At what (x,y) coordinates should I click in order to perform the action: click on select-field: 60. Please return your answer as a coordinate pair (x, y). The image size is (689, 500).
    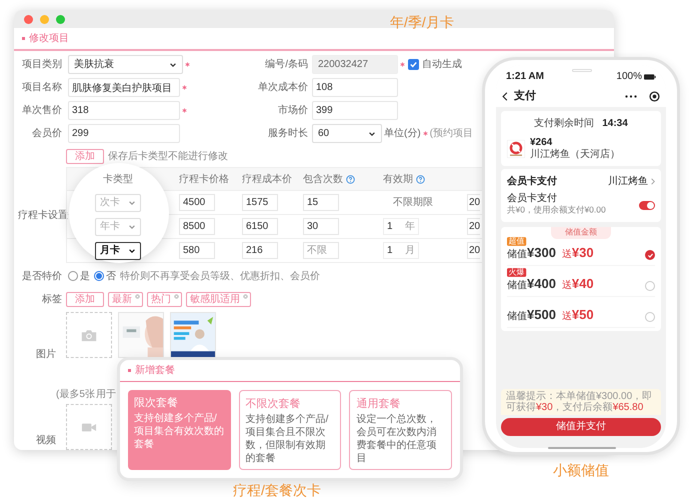
    Looking at the image, I should click on (347, 133).